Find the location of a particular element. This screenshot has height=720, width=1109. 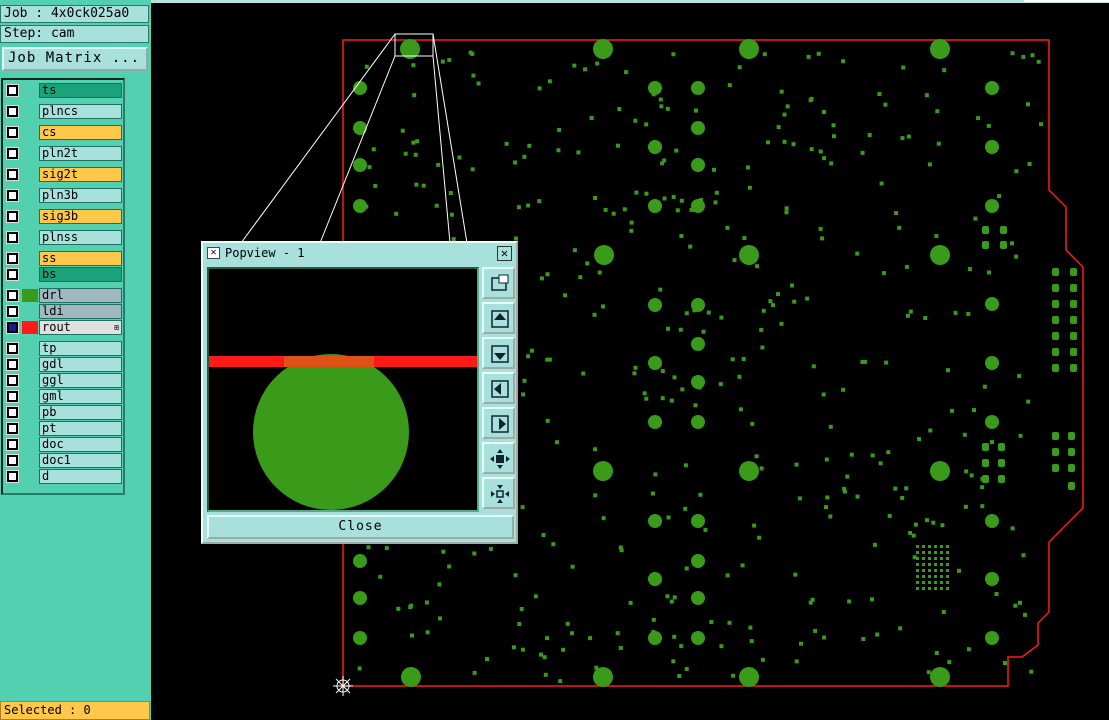

layer-name-plncs: plncs is located at coordinates (80, 111).